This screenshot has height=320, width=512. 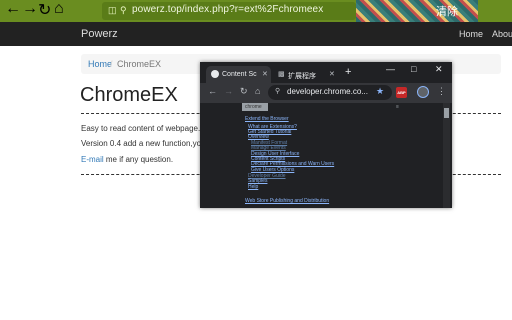 I want to click on doc-link-section: Extend the Browser, so click(x=267, y=119).